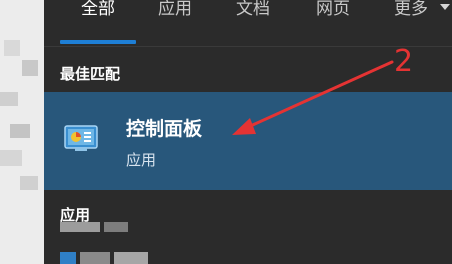 Image resolution: width=452 pixels, height=264 pixels. I want to click on tab-docs: 文档, so click(253, 9).